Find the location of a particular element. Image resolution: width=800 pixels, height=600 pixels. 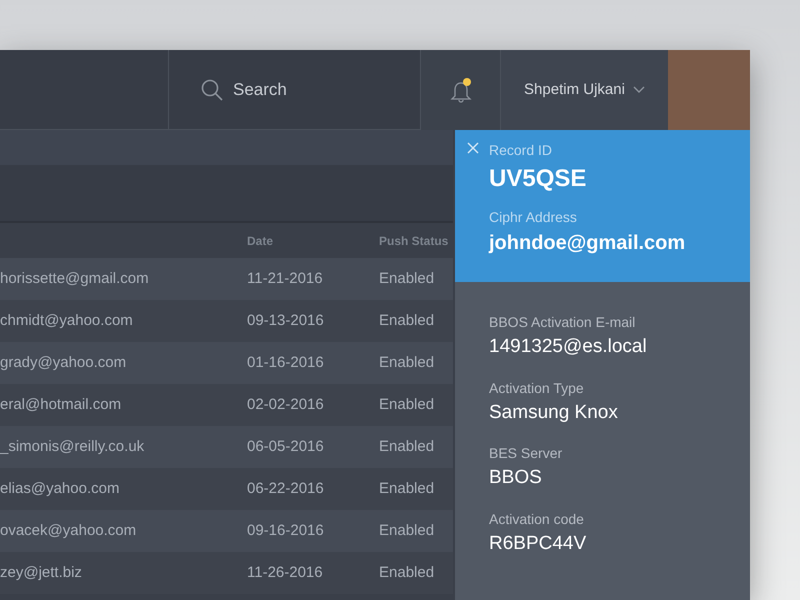

email-cell-text: elias@yahoo.com is located at coordinates (60, 488).